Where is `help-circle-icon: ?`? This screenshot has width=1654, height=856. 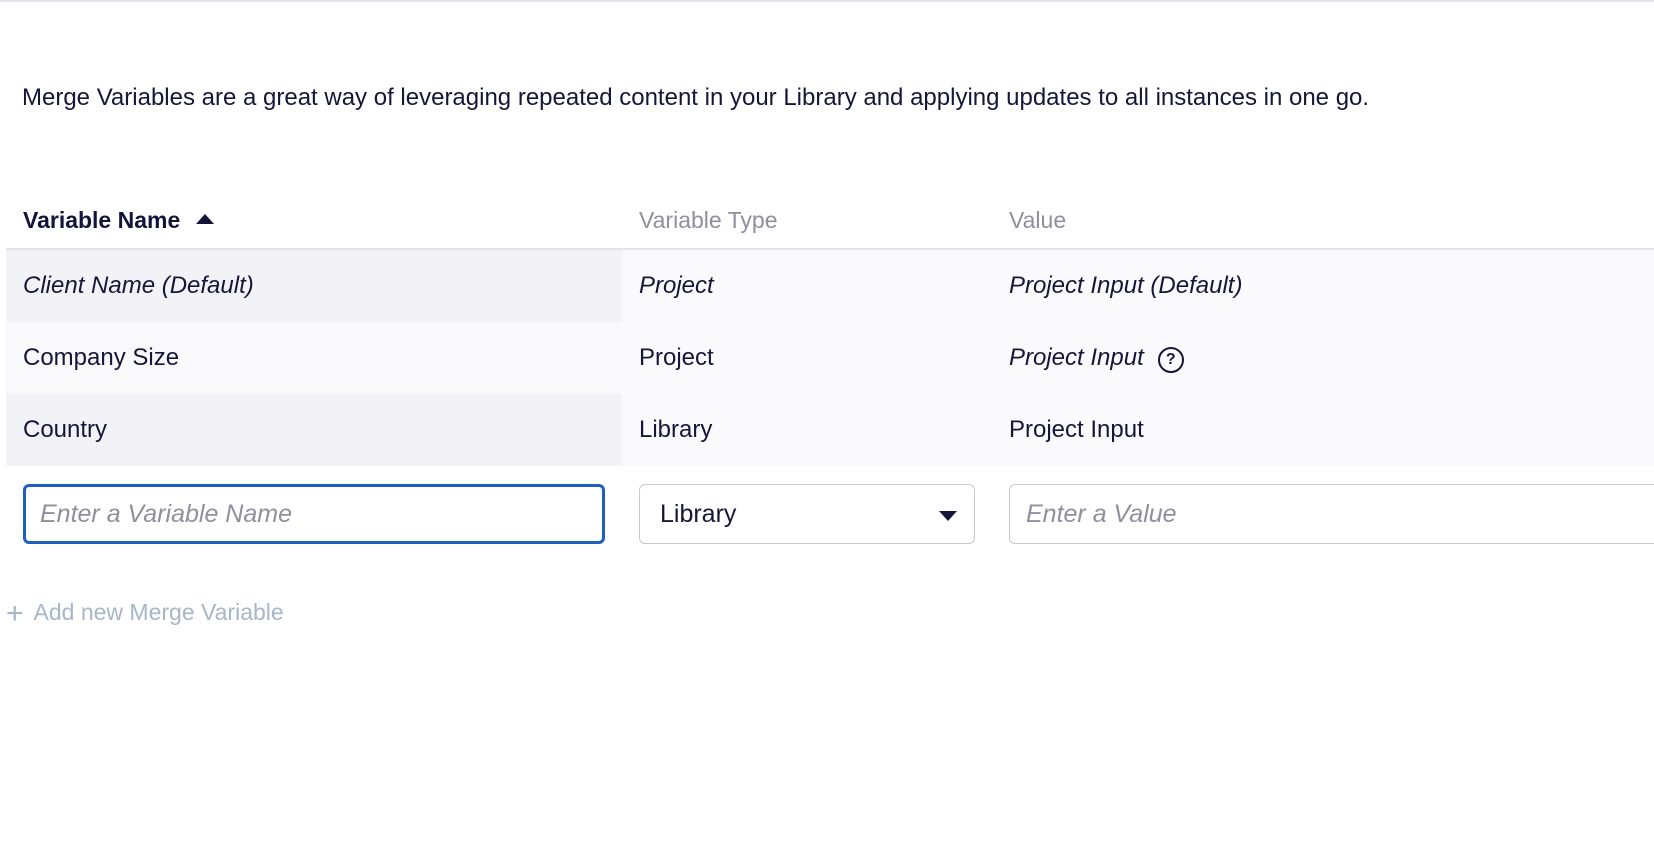 help-circle-icon: ? is located at coordinates (1170, 360).